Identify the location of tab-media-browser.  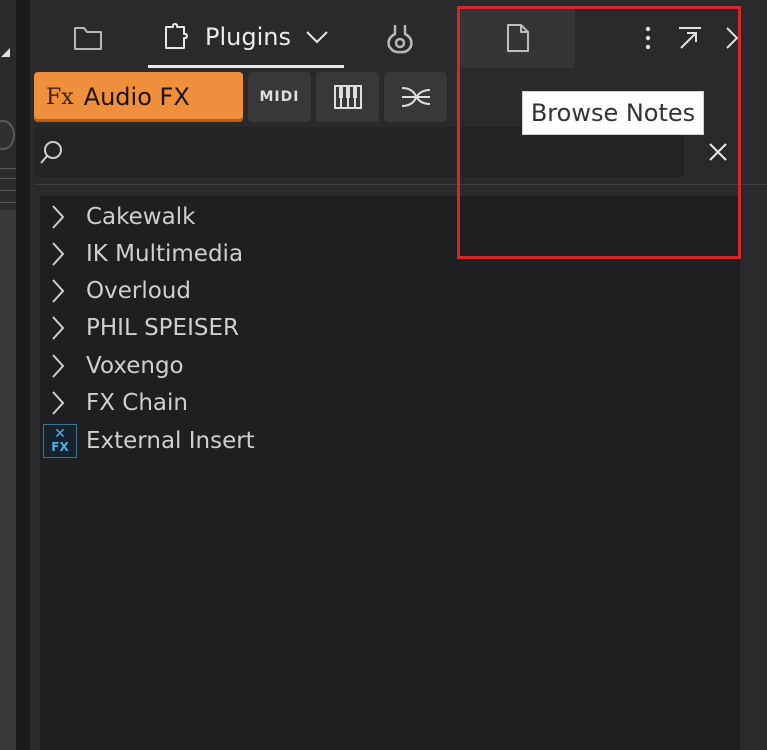
(88, 38).